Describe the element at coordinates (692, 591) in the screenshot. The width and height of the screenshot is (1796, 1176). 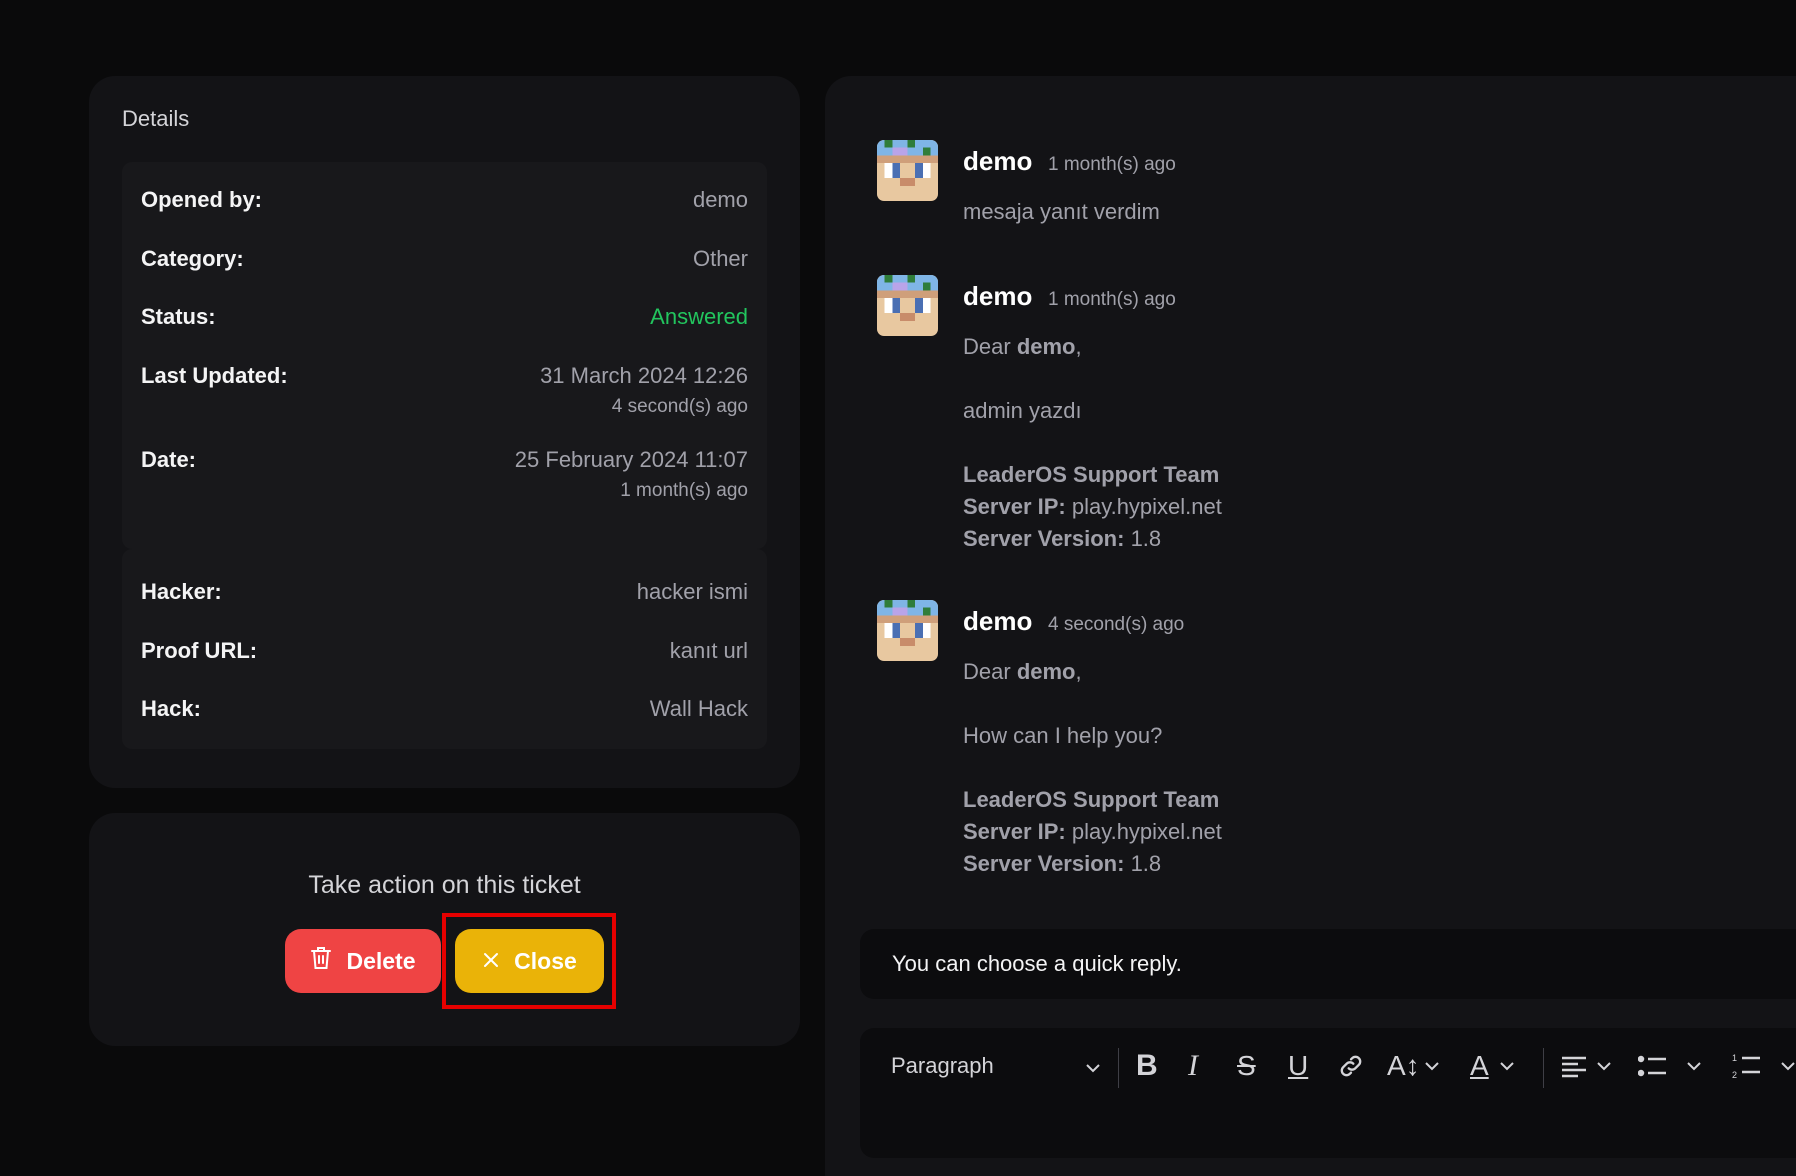
I see `hacker-value: hacker ismi` at that location.